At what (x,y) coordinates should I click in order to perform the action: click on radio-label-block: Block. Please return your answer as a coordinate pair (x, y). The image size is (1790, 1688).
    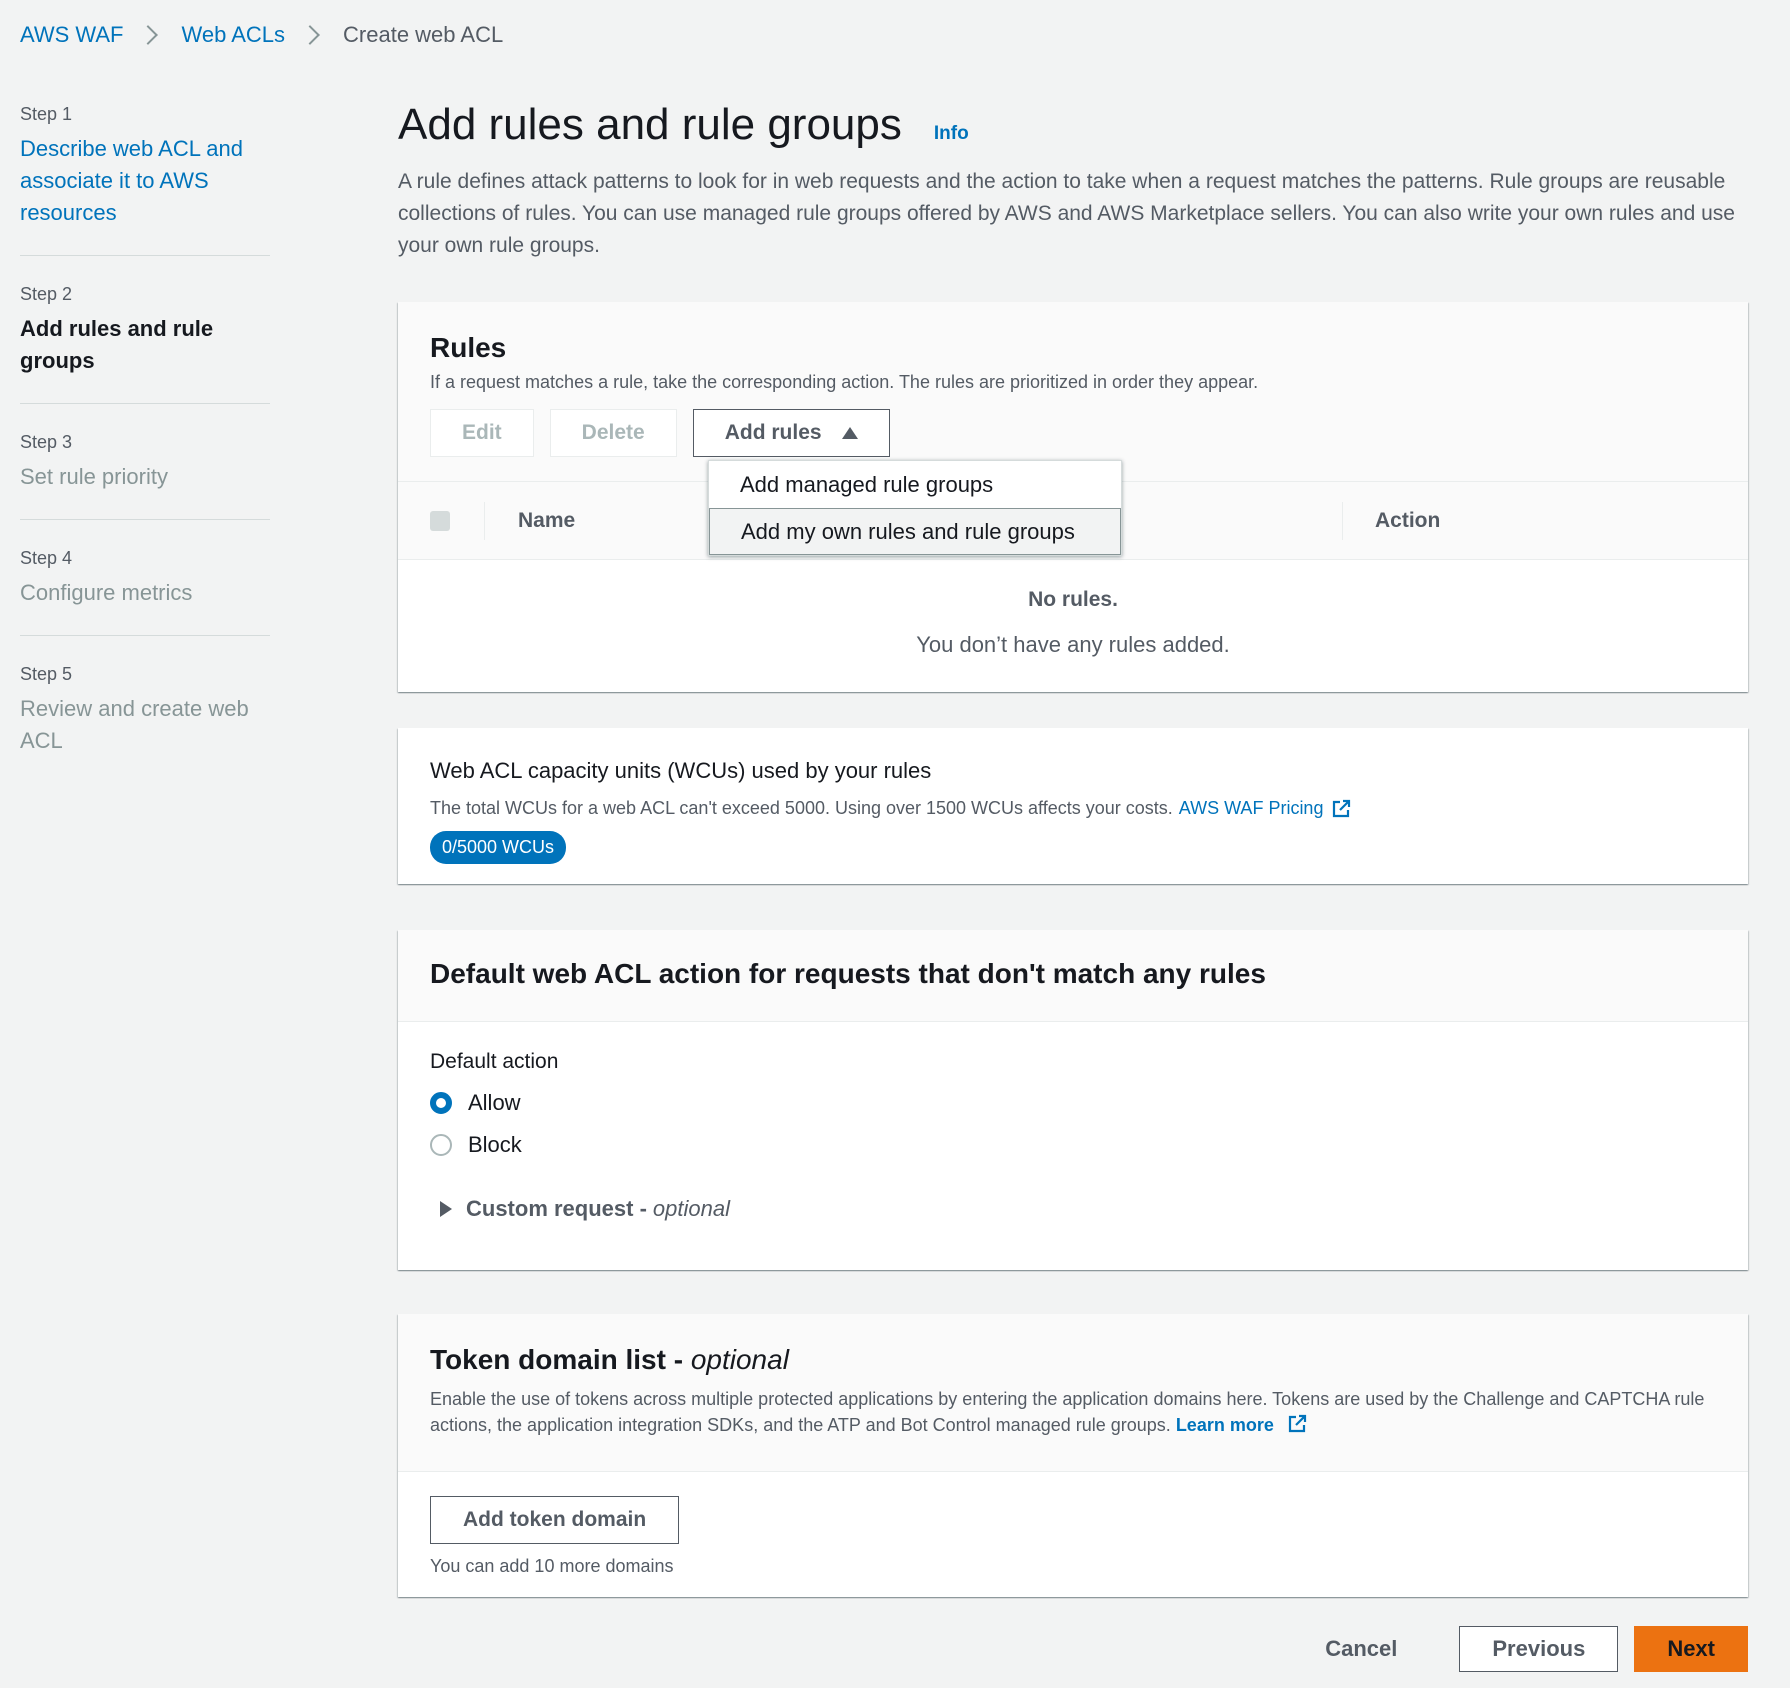
    Looking at the image, I should click on (495, 1144).